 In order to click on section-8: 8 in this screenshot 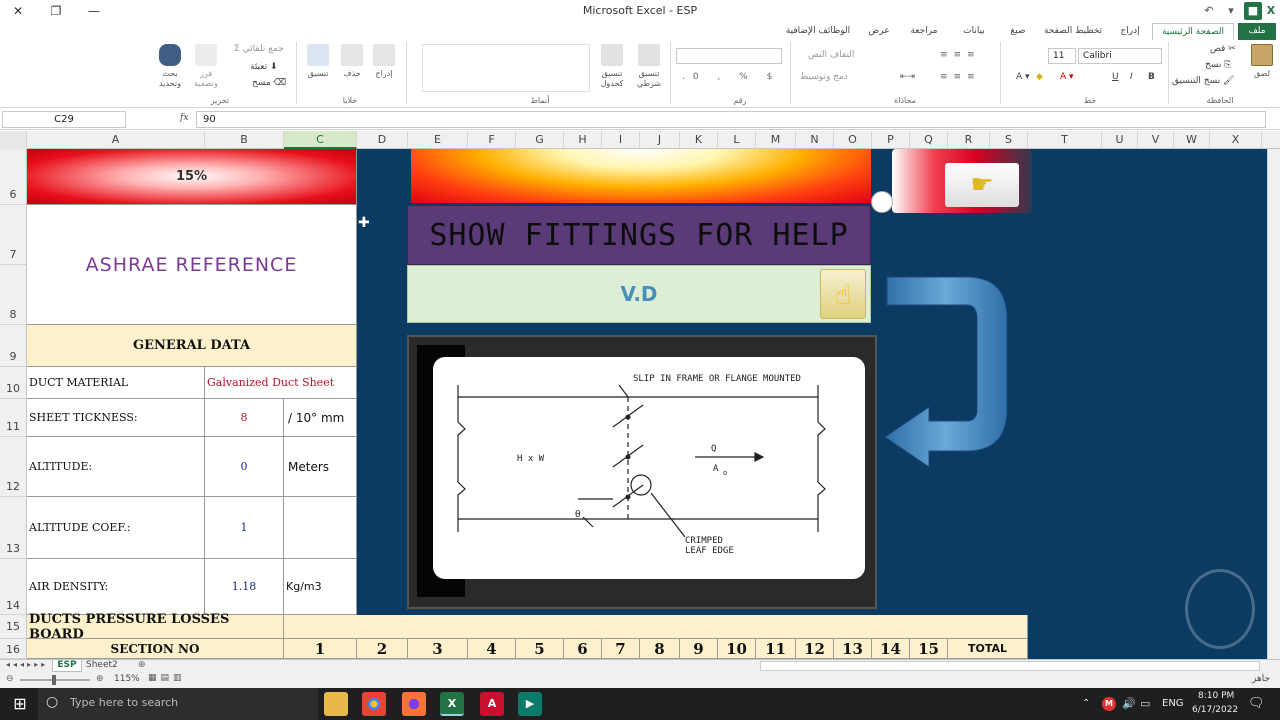, I will do `click(660, 649)`.